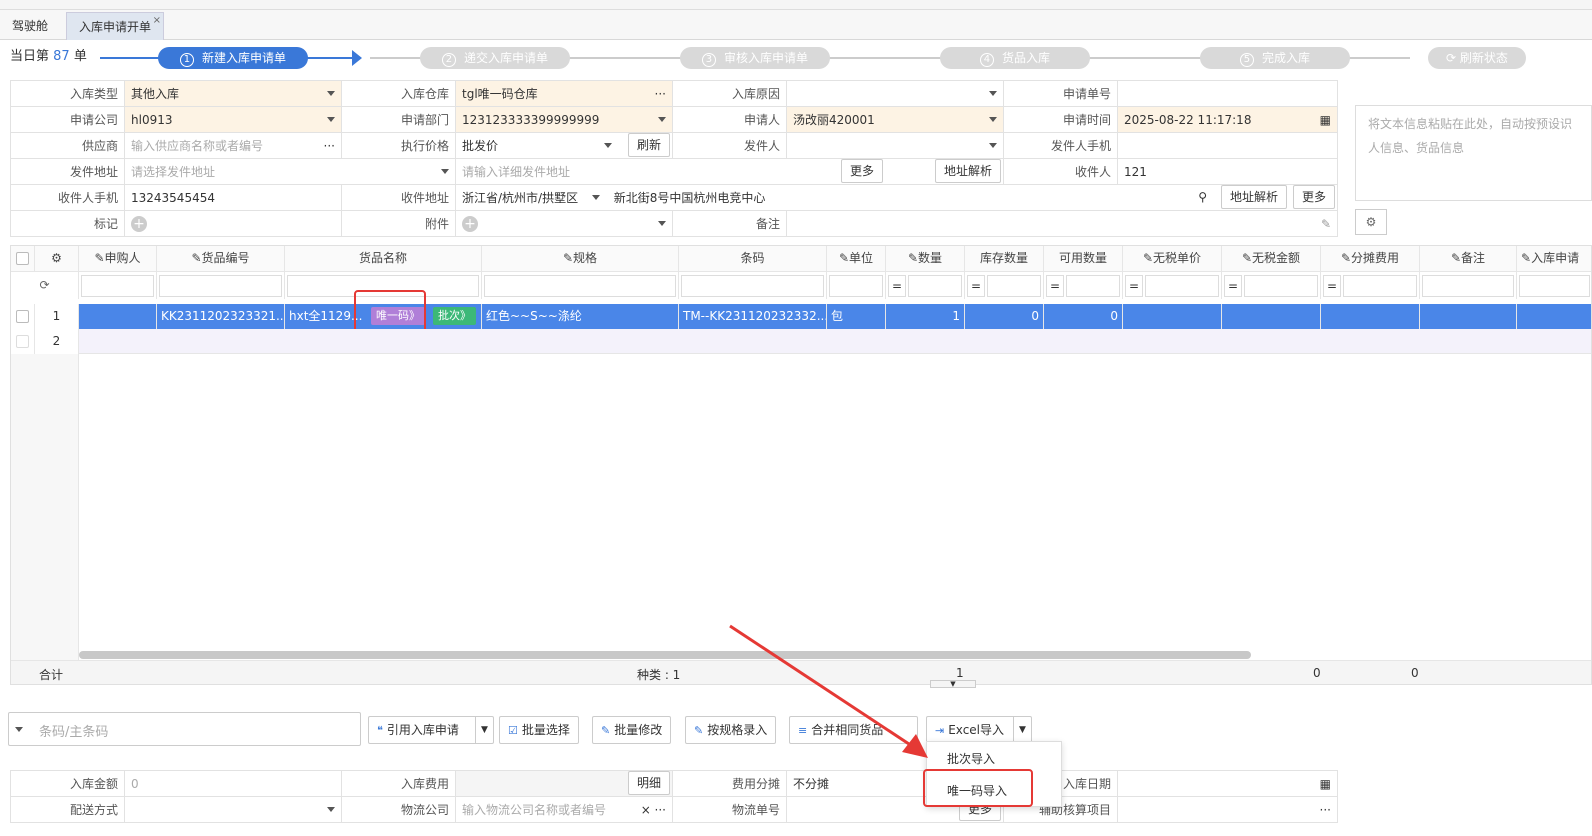 Image resolution: width=1592 pixels, height=836 pixels. Describe the element at coordinates (233, 145) in the screenshot. I see `supplier-input: 输入供应商名称或者编号 ···` at that location.